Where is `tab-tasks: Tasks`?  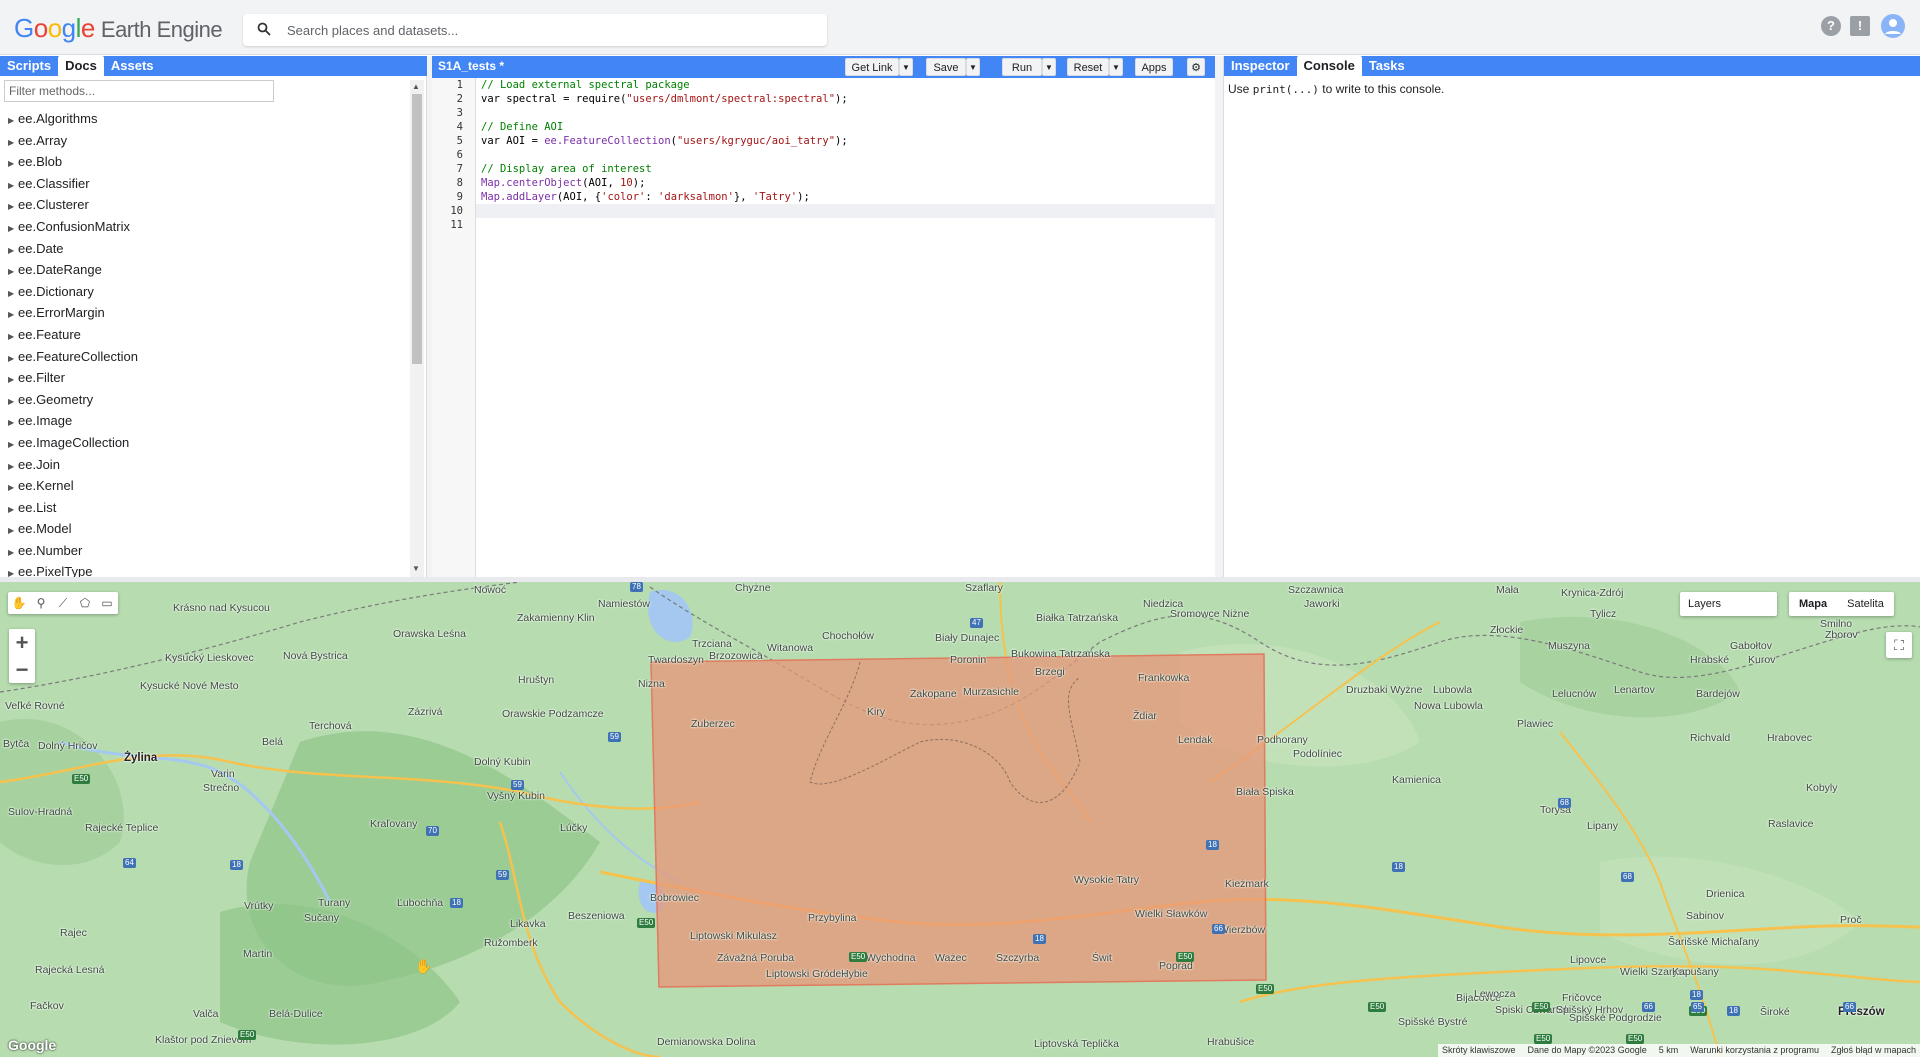 tab-tasks: Tasks is located at coordinates (1387, 66).